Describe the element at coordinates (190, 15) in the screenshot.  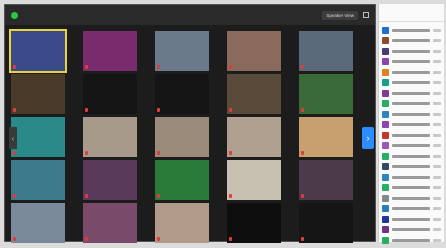
I see `meeting-topbar: Speaker View` at that location.